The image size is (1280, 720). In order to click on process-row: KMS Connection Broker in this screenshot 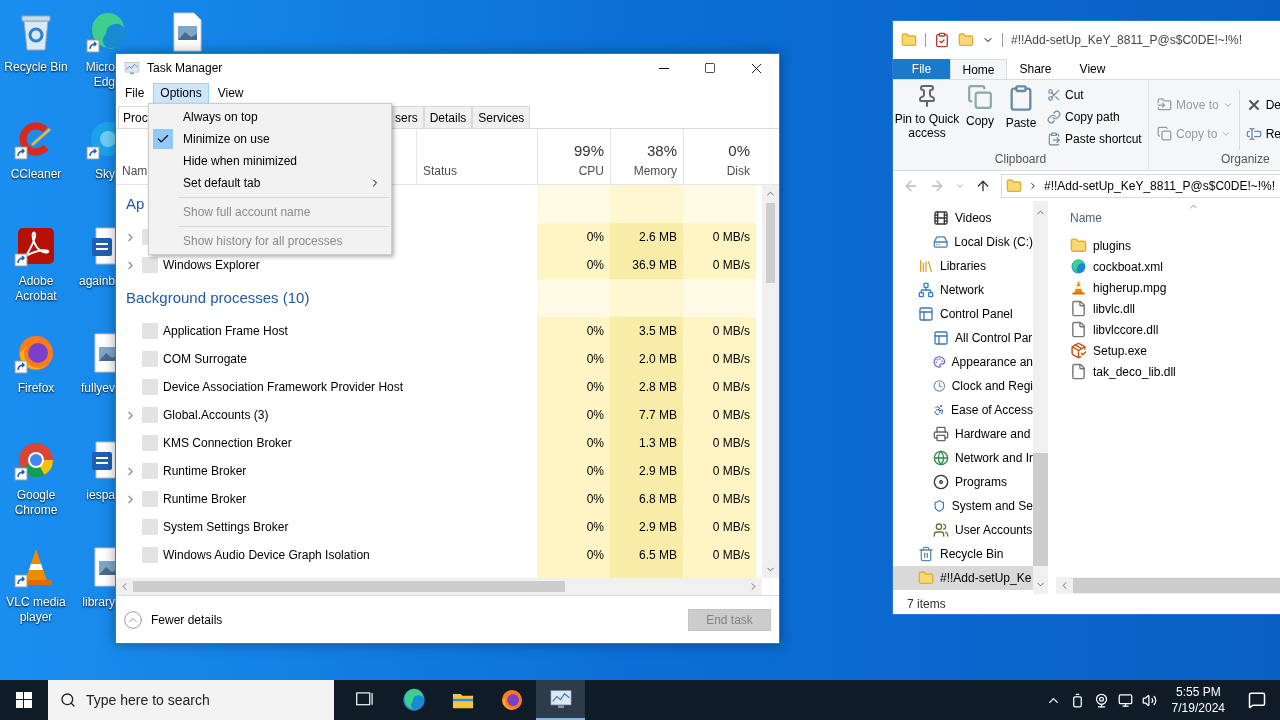, I will do `click(326, 443)`.